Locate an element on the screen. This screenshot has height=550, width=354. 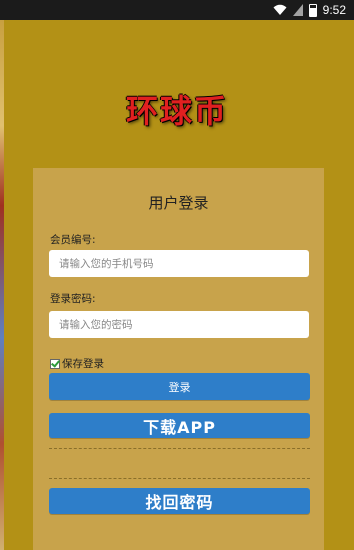
login-button: 登录 is located at coordinates (179, 386).